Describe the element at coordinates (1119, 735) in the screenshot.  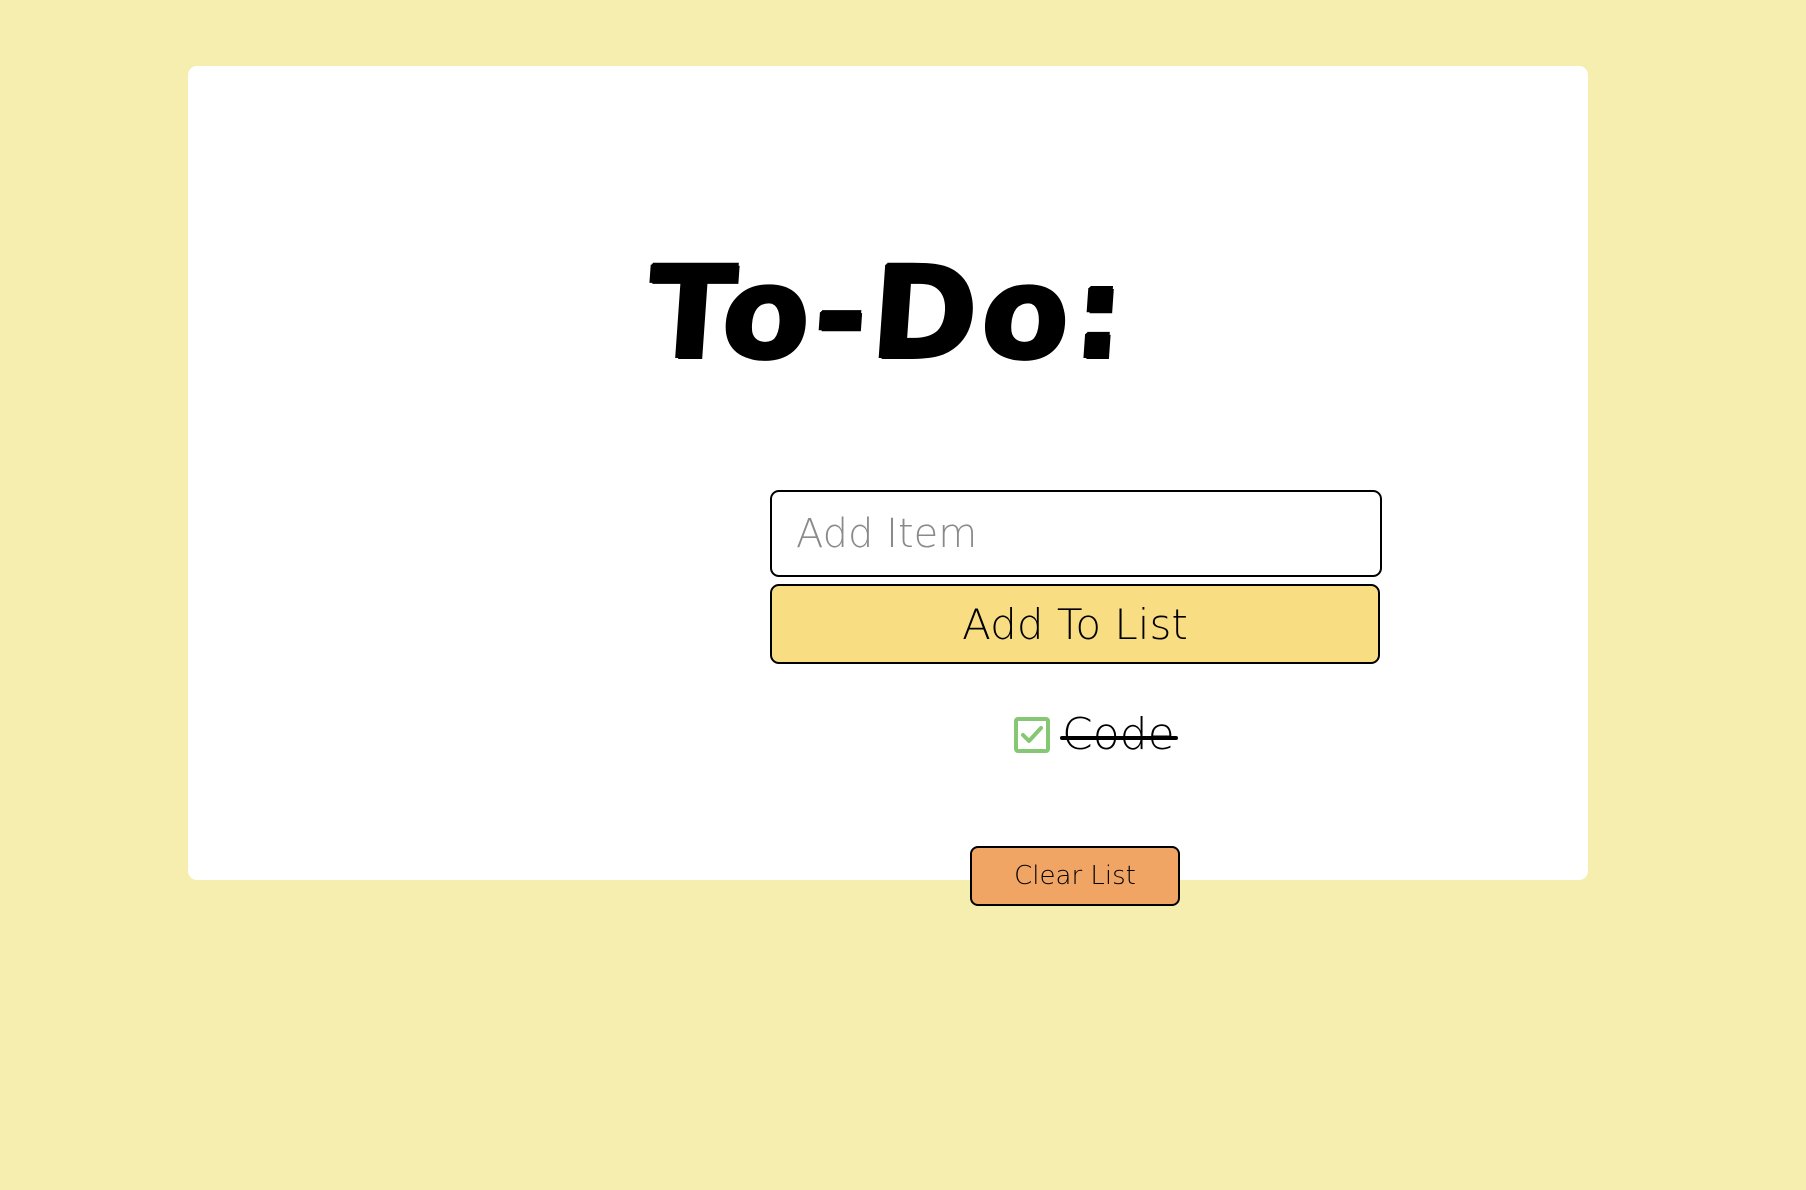
I see `item-label: Code` at that location.